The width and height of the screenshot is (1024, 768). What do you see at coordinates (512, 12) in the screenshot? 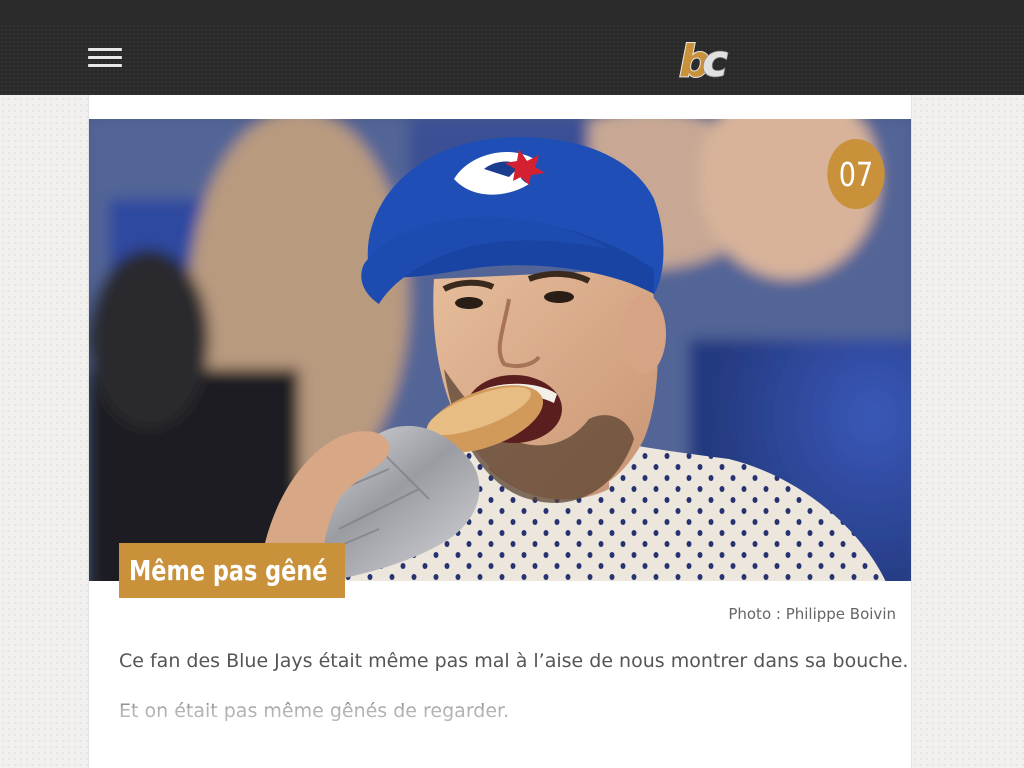
I see `top-strip` at bounding box center [512, 12].